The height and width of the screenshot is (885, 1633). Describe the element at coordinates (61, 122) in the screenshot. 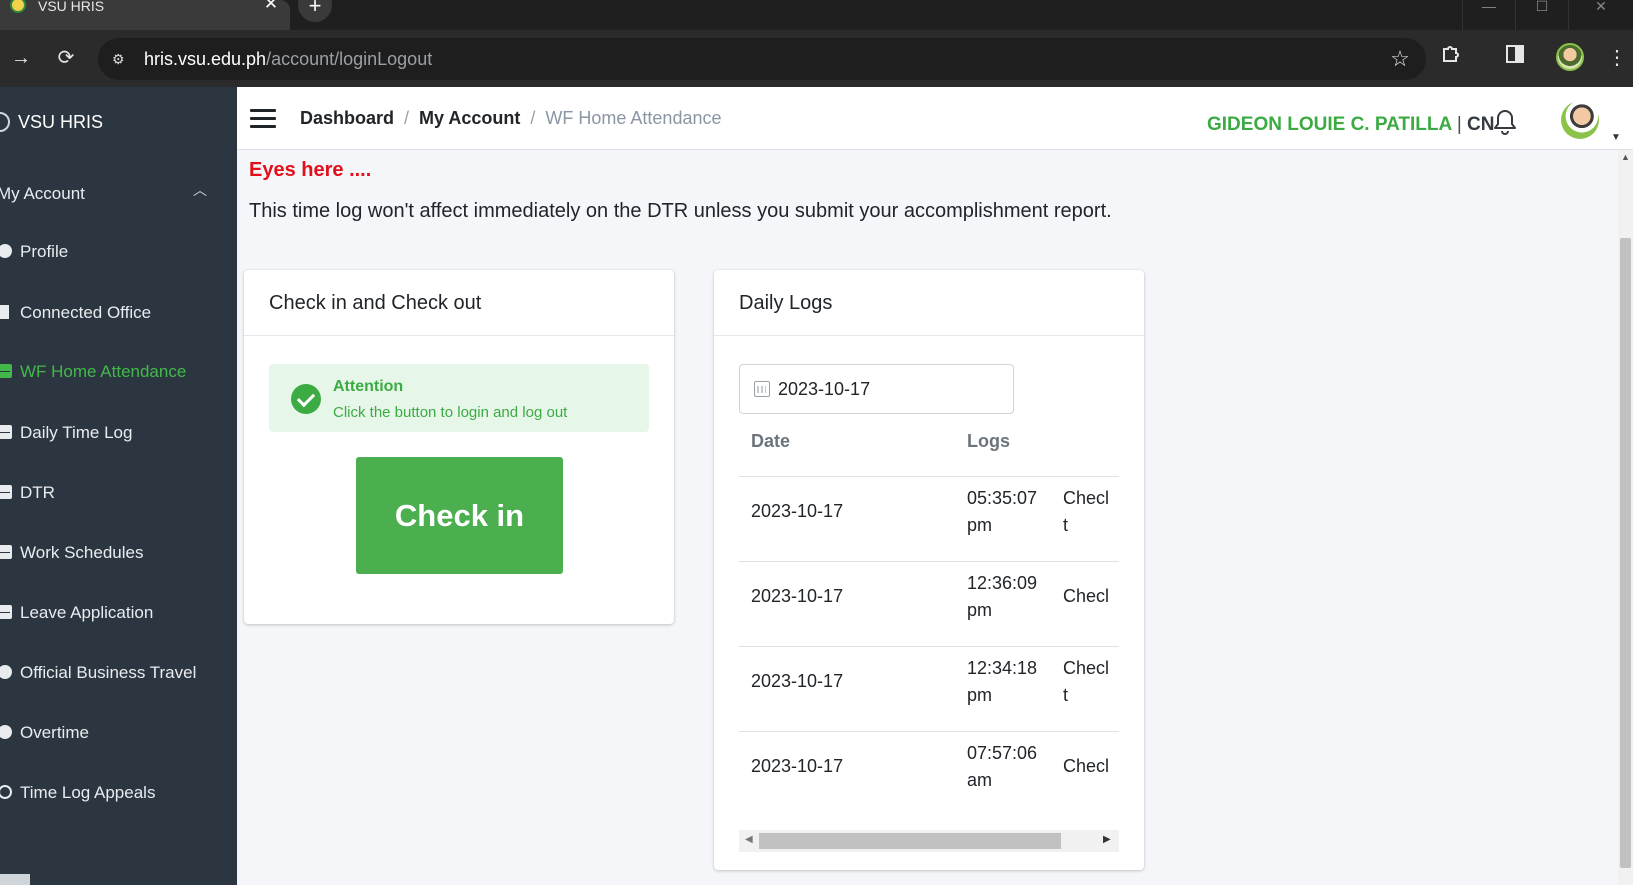

I see `brand-name: VSU HRIS` at that location.